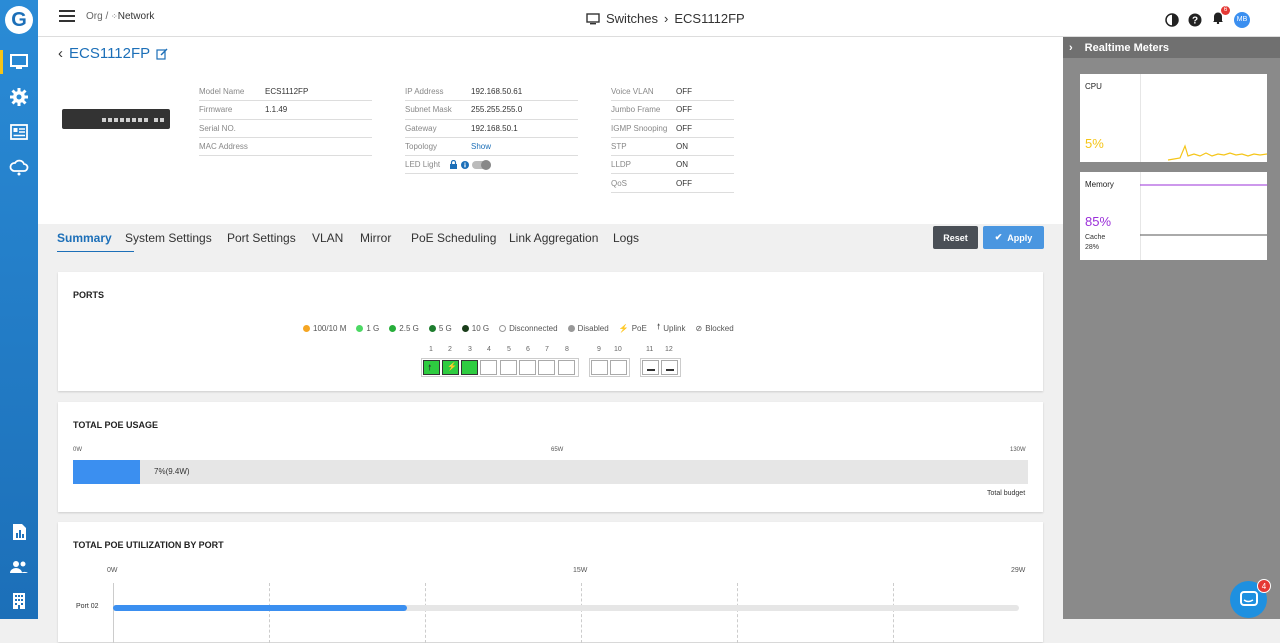 Image resolution: width=1280 pixels, height=643 pixels. I want to click on lightning-icon: ⚡, so click(452, 366).